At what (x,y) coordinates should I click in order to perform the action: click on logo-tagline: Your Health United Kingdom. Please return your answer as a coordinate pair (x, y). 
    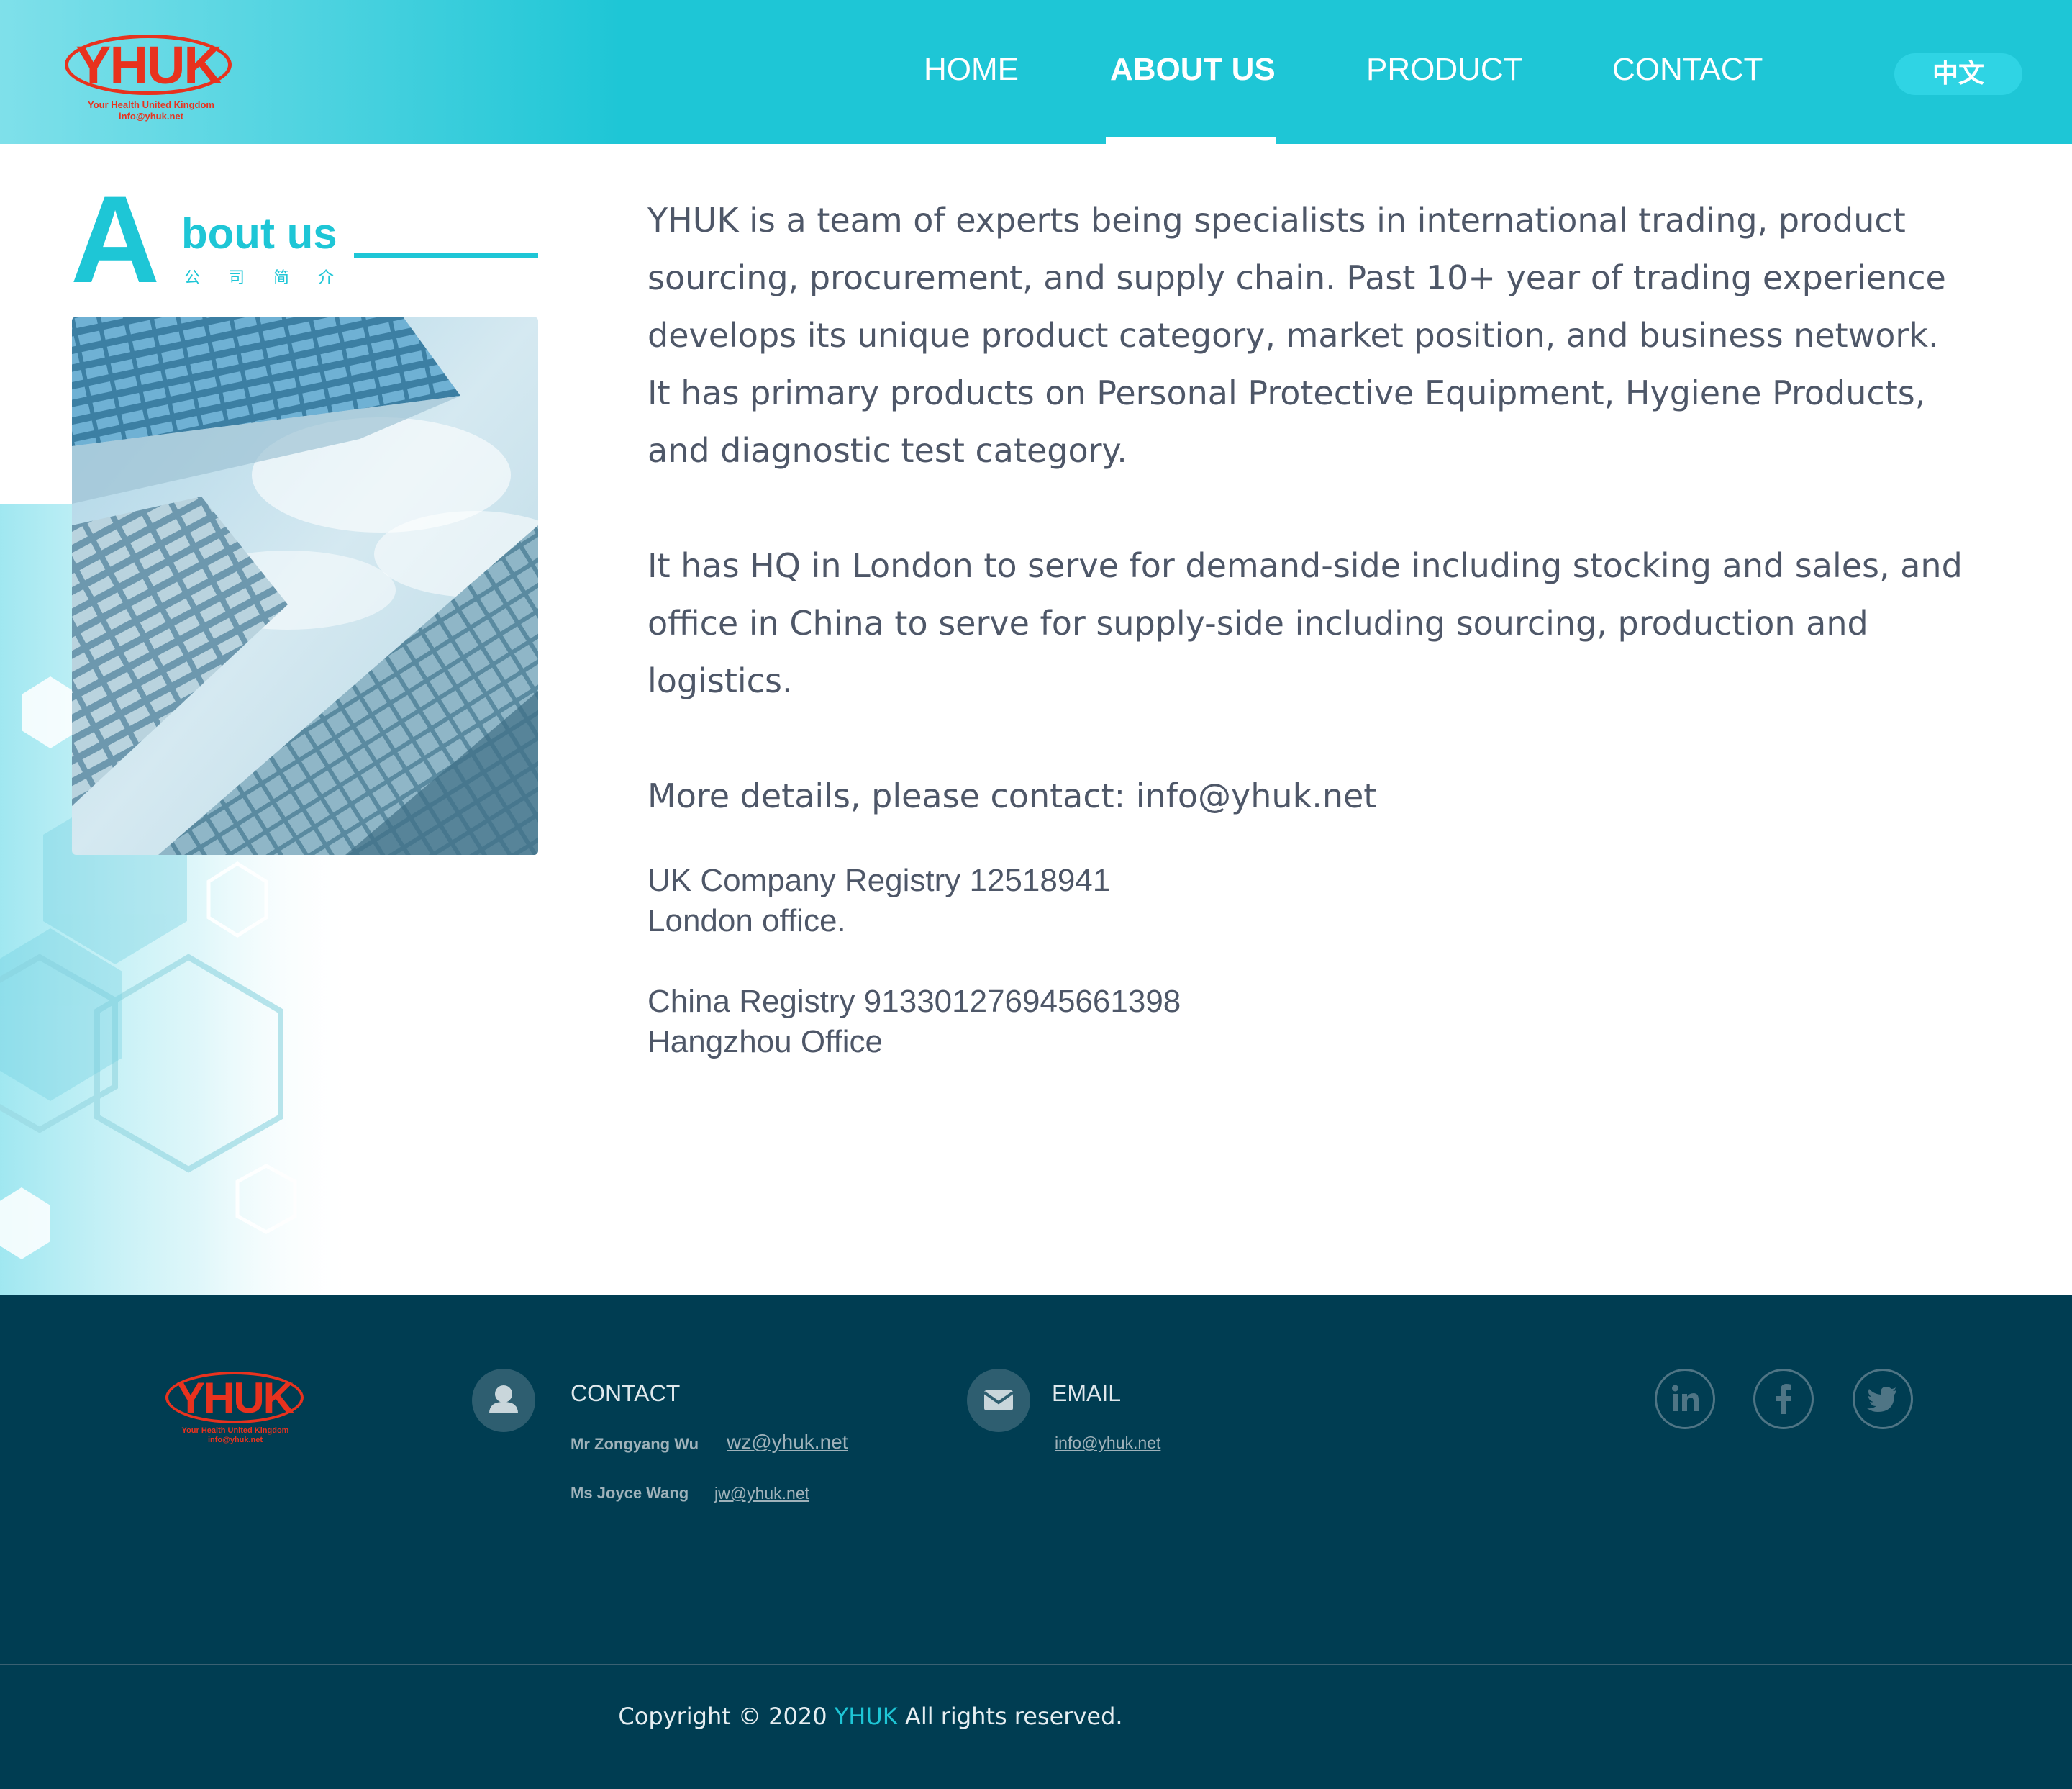
    Looking at the image, I should click on (151, 104).